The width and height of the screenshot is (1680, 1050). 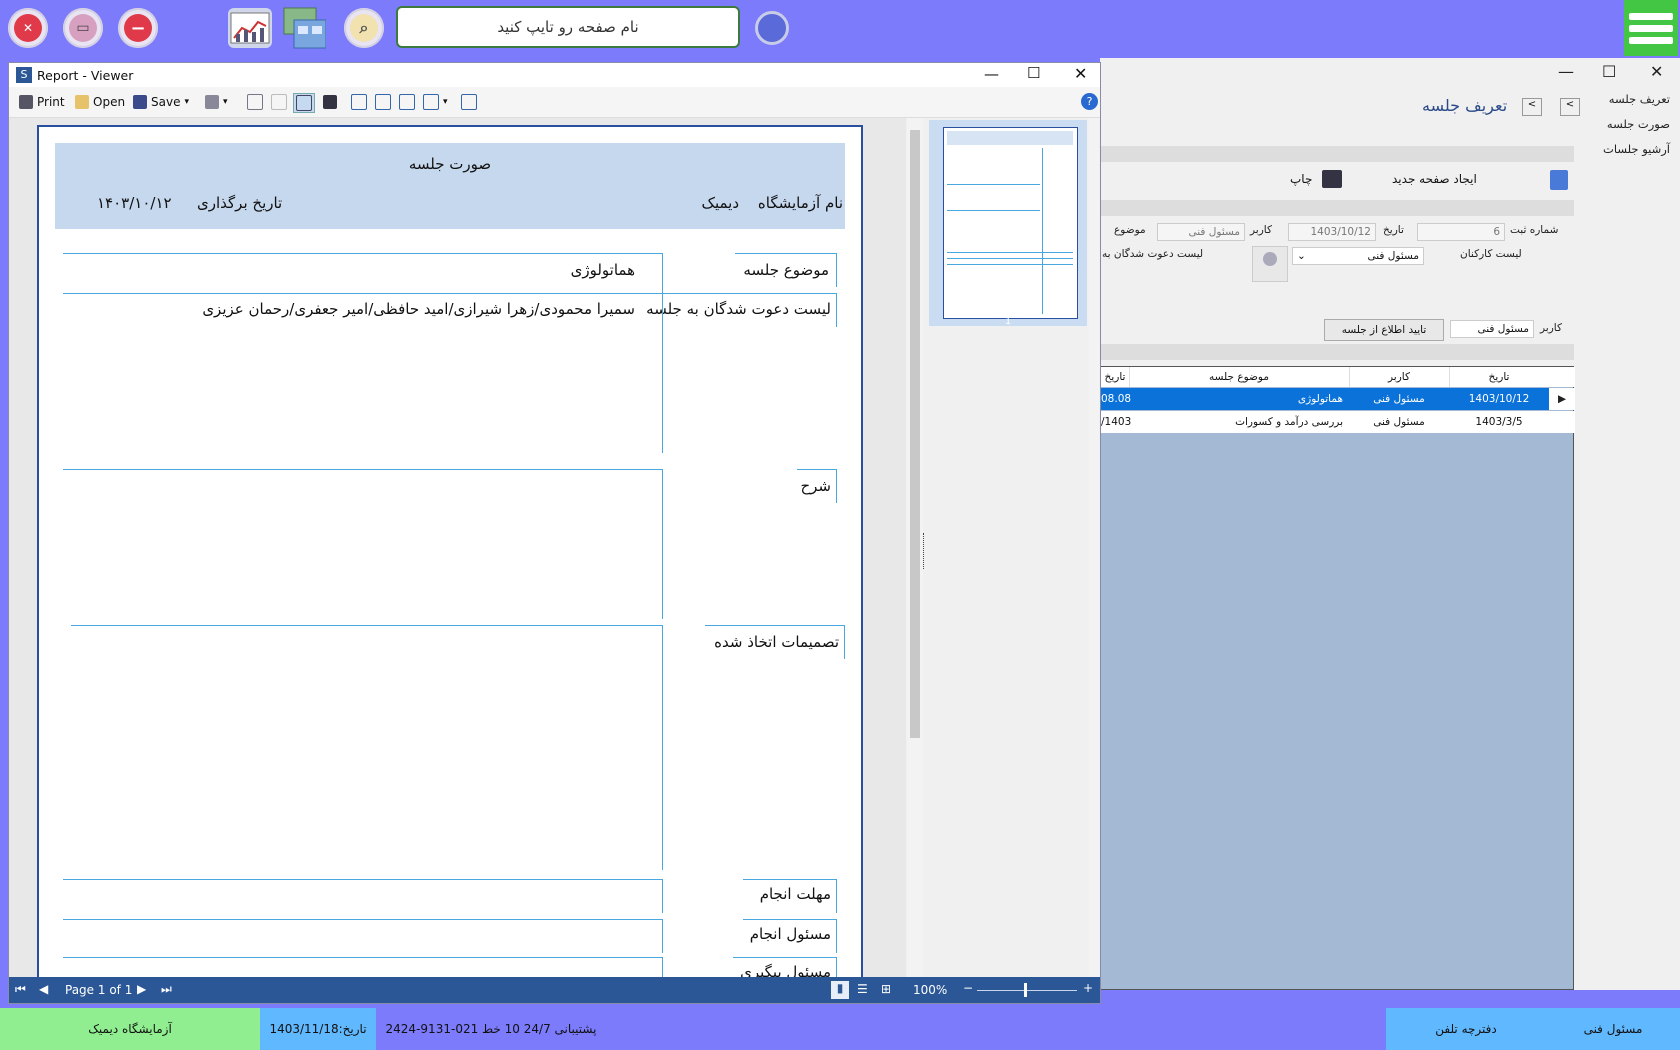 I want to click on phonebook-button: دفترچه تلفن, so click(x=1466, y=1029).